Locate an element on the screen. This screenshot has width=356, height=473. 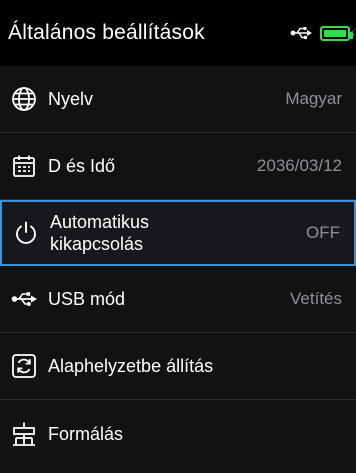
battery-level is located at coordinates (335, 33).